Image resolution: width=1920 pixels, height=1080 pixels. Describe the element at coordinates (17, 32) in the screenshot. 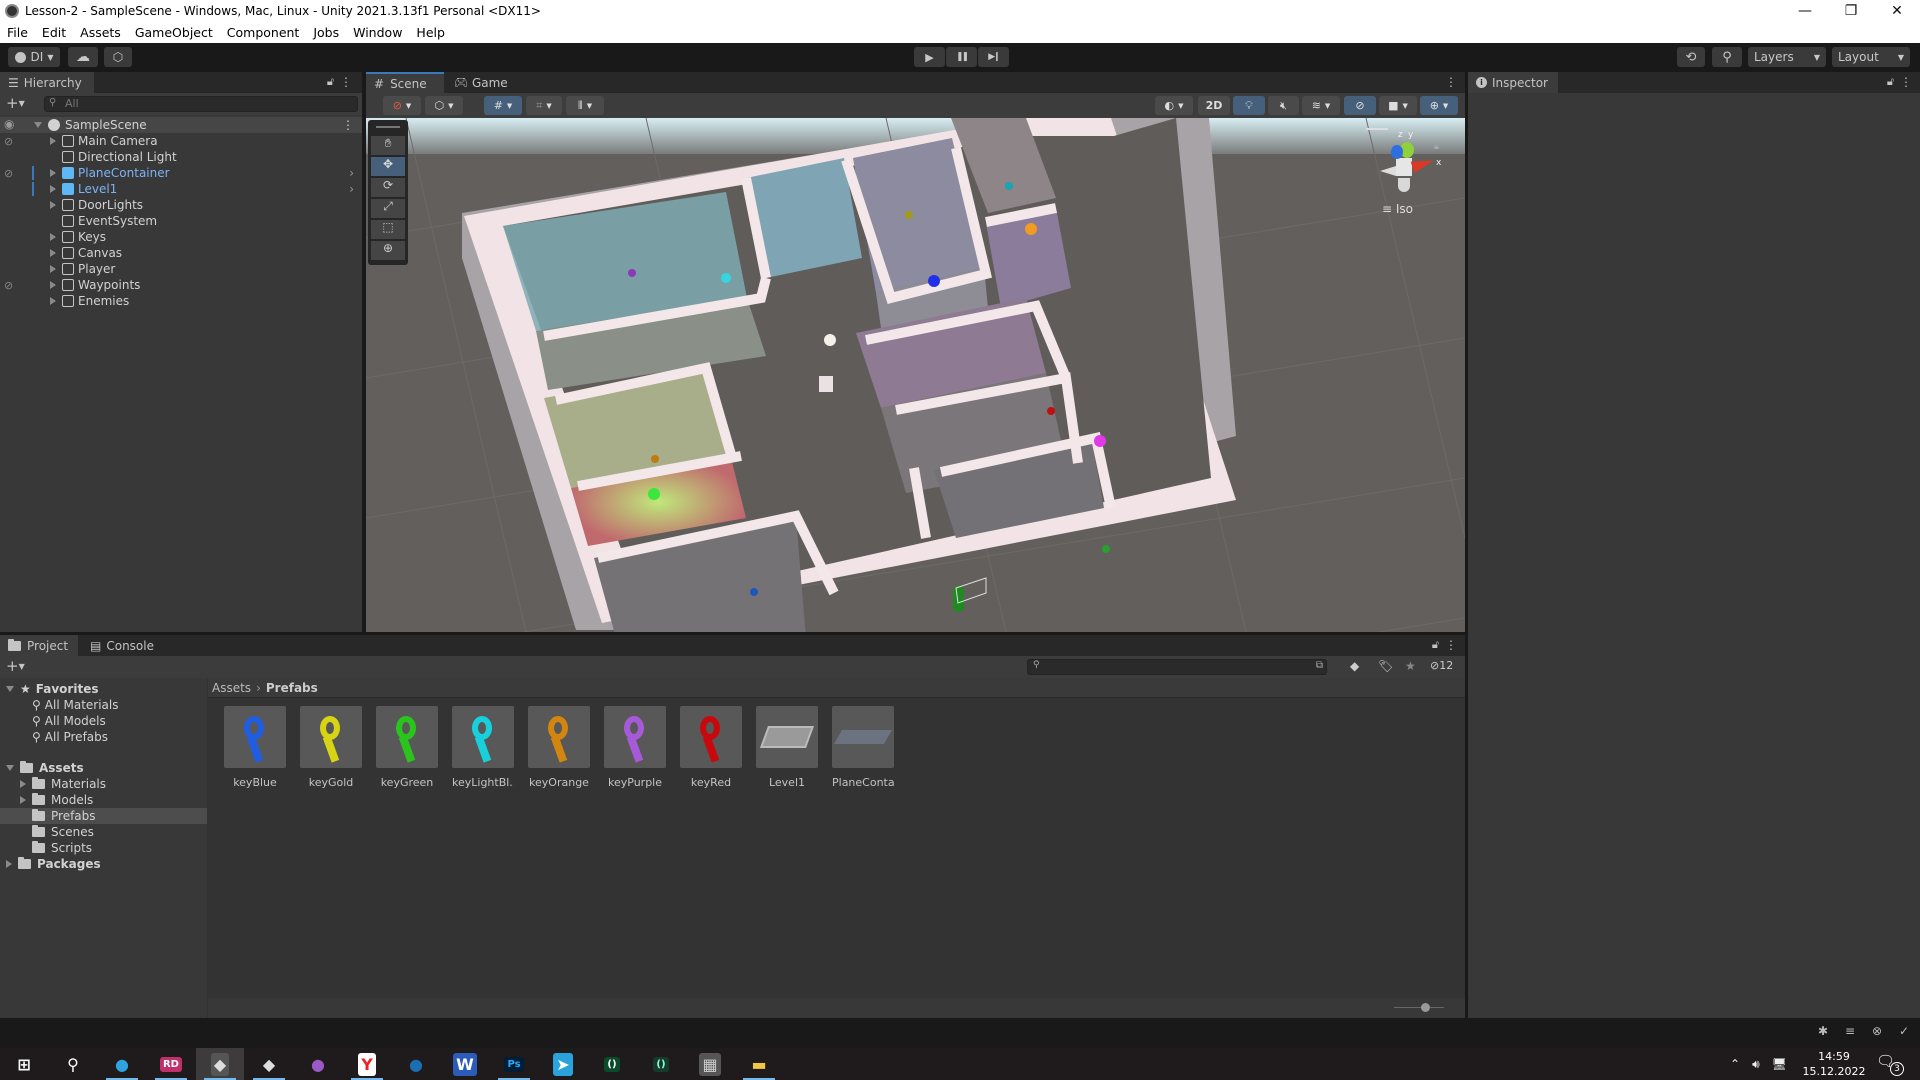

I see `menu-file: File` at that location.